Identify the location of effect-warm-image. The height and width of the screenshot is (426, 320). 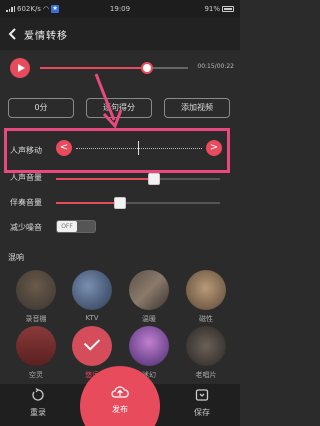
(149, 290).